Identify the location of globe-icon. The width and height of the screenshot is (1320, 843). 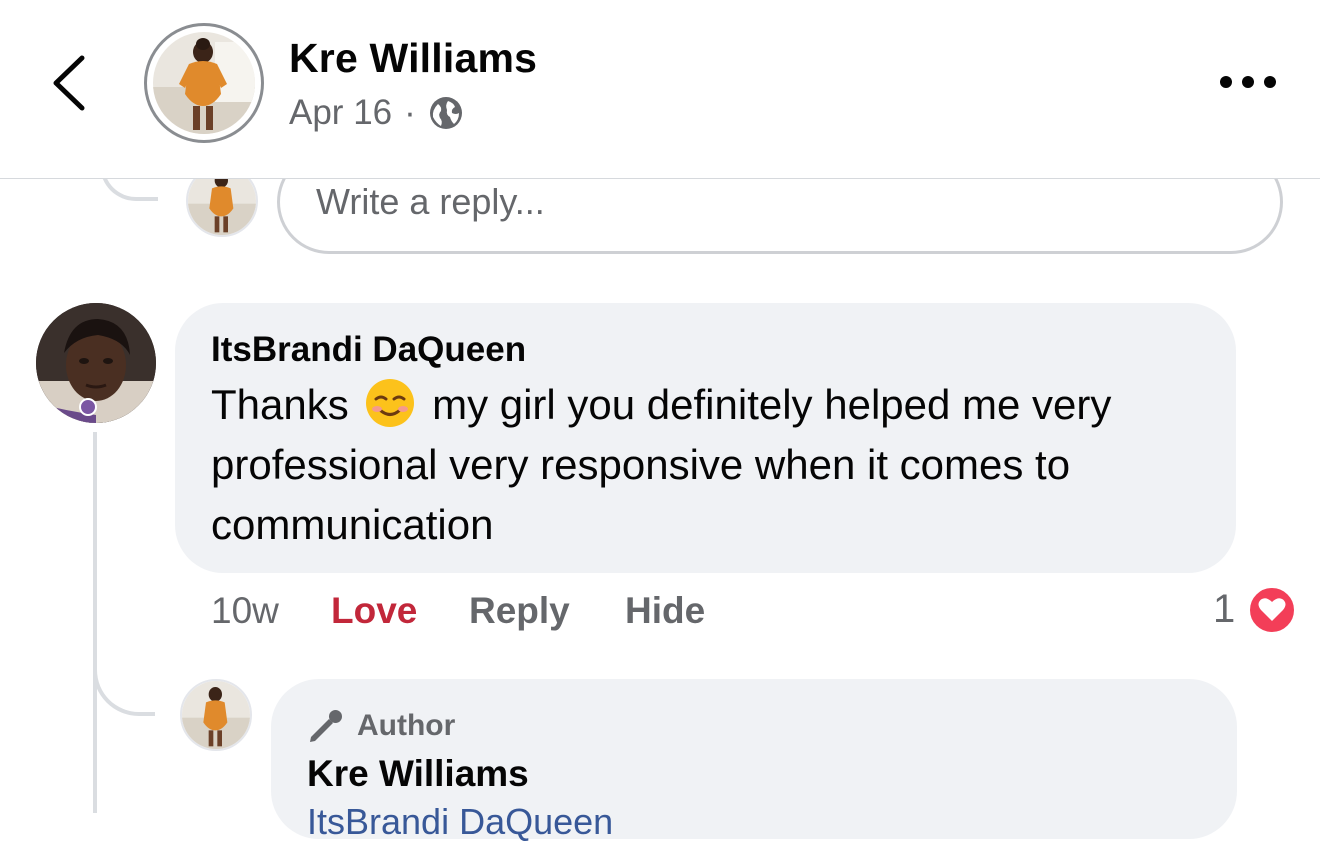
(445, 113).